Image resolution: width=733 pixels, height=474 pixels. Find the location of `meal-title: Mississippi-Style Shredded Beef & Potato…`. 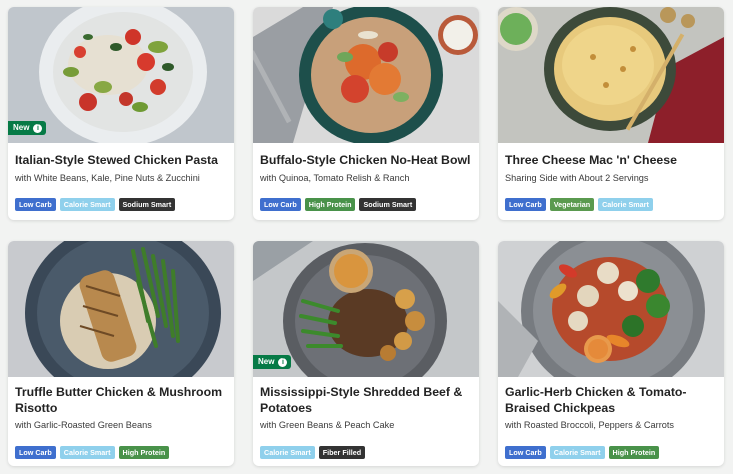

meal-title: Mississippi-Style Shredded Beef & Potato… is located at coordinates (366, 400).